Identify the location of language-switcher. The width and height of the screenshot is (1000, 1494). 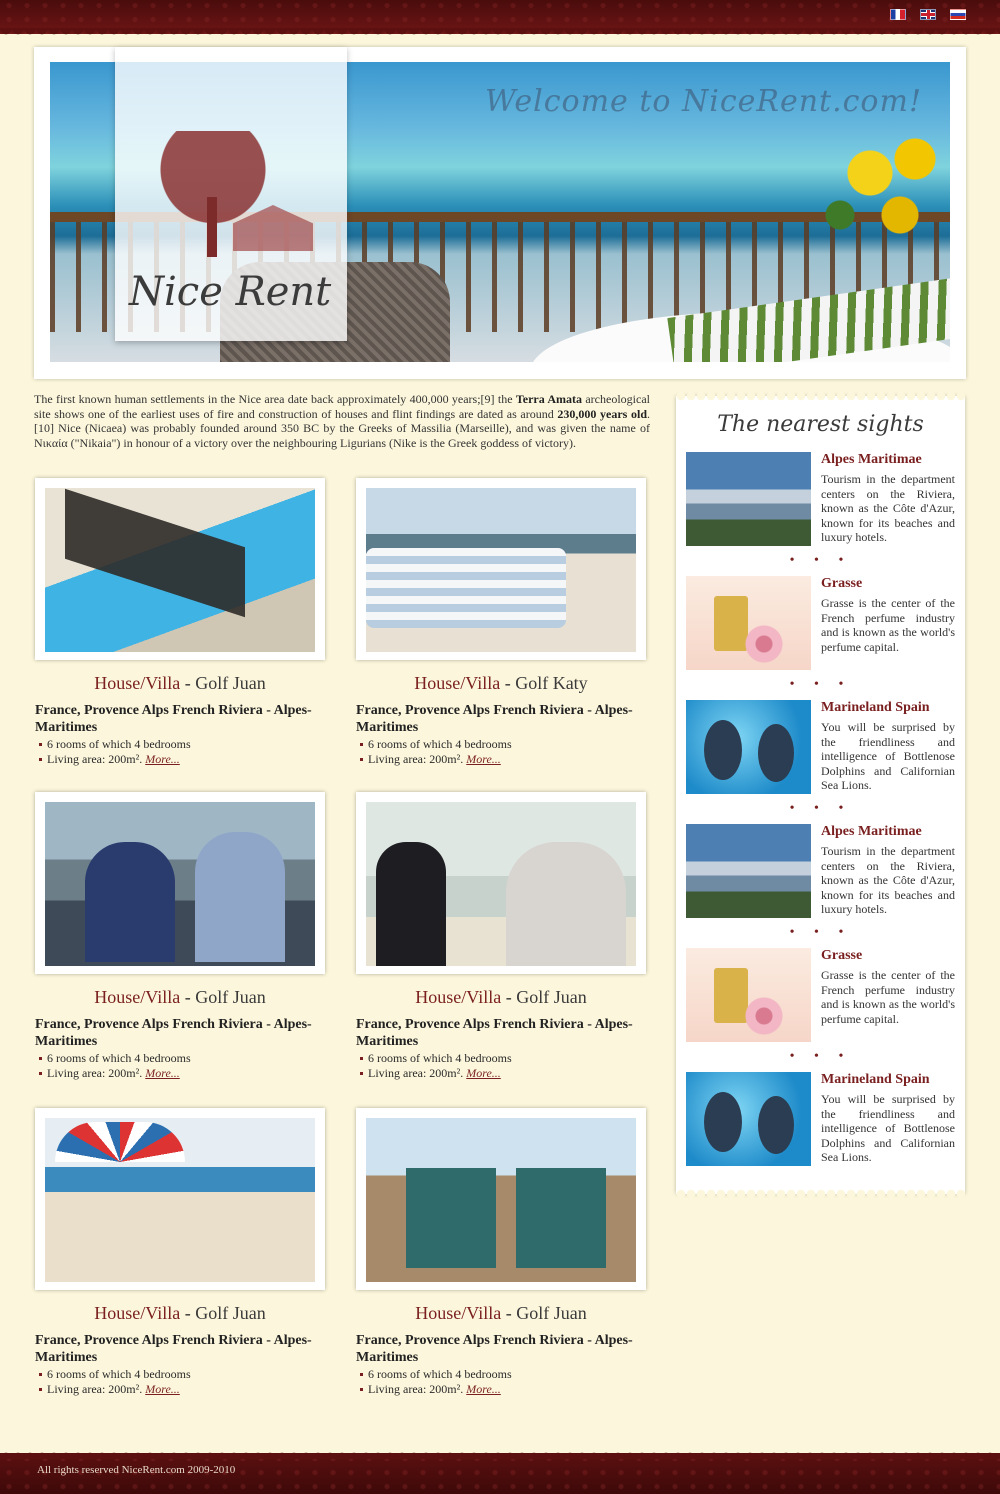
(928, 14).